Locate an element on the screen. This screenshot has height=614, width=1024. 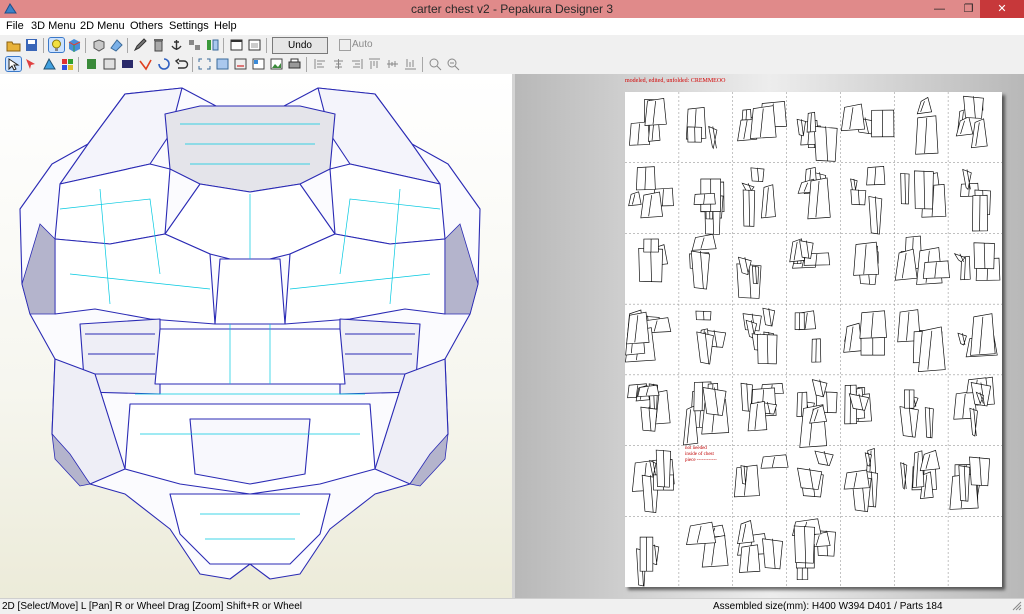
flap-icon is located at coordinates (49, 64).